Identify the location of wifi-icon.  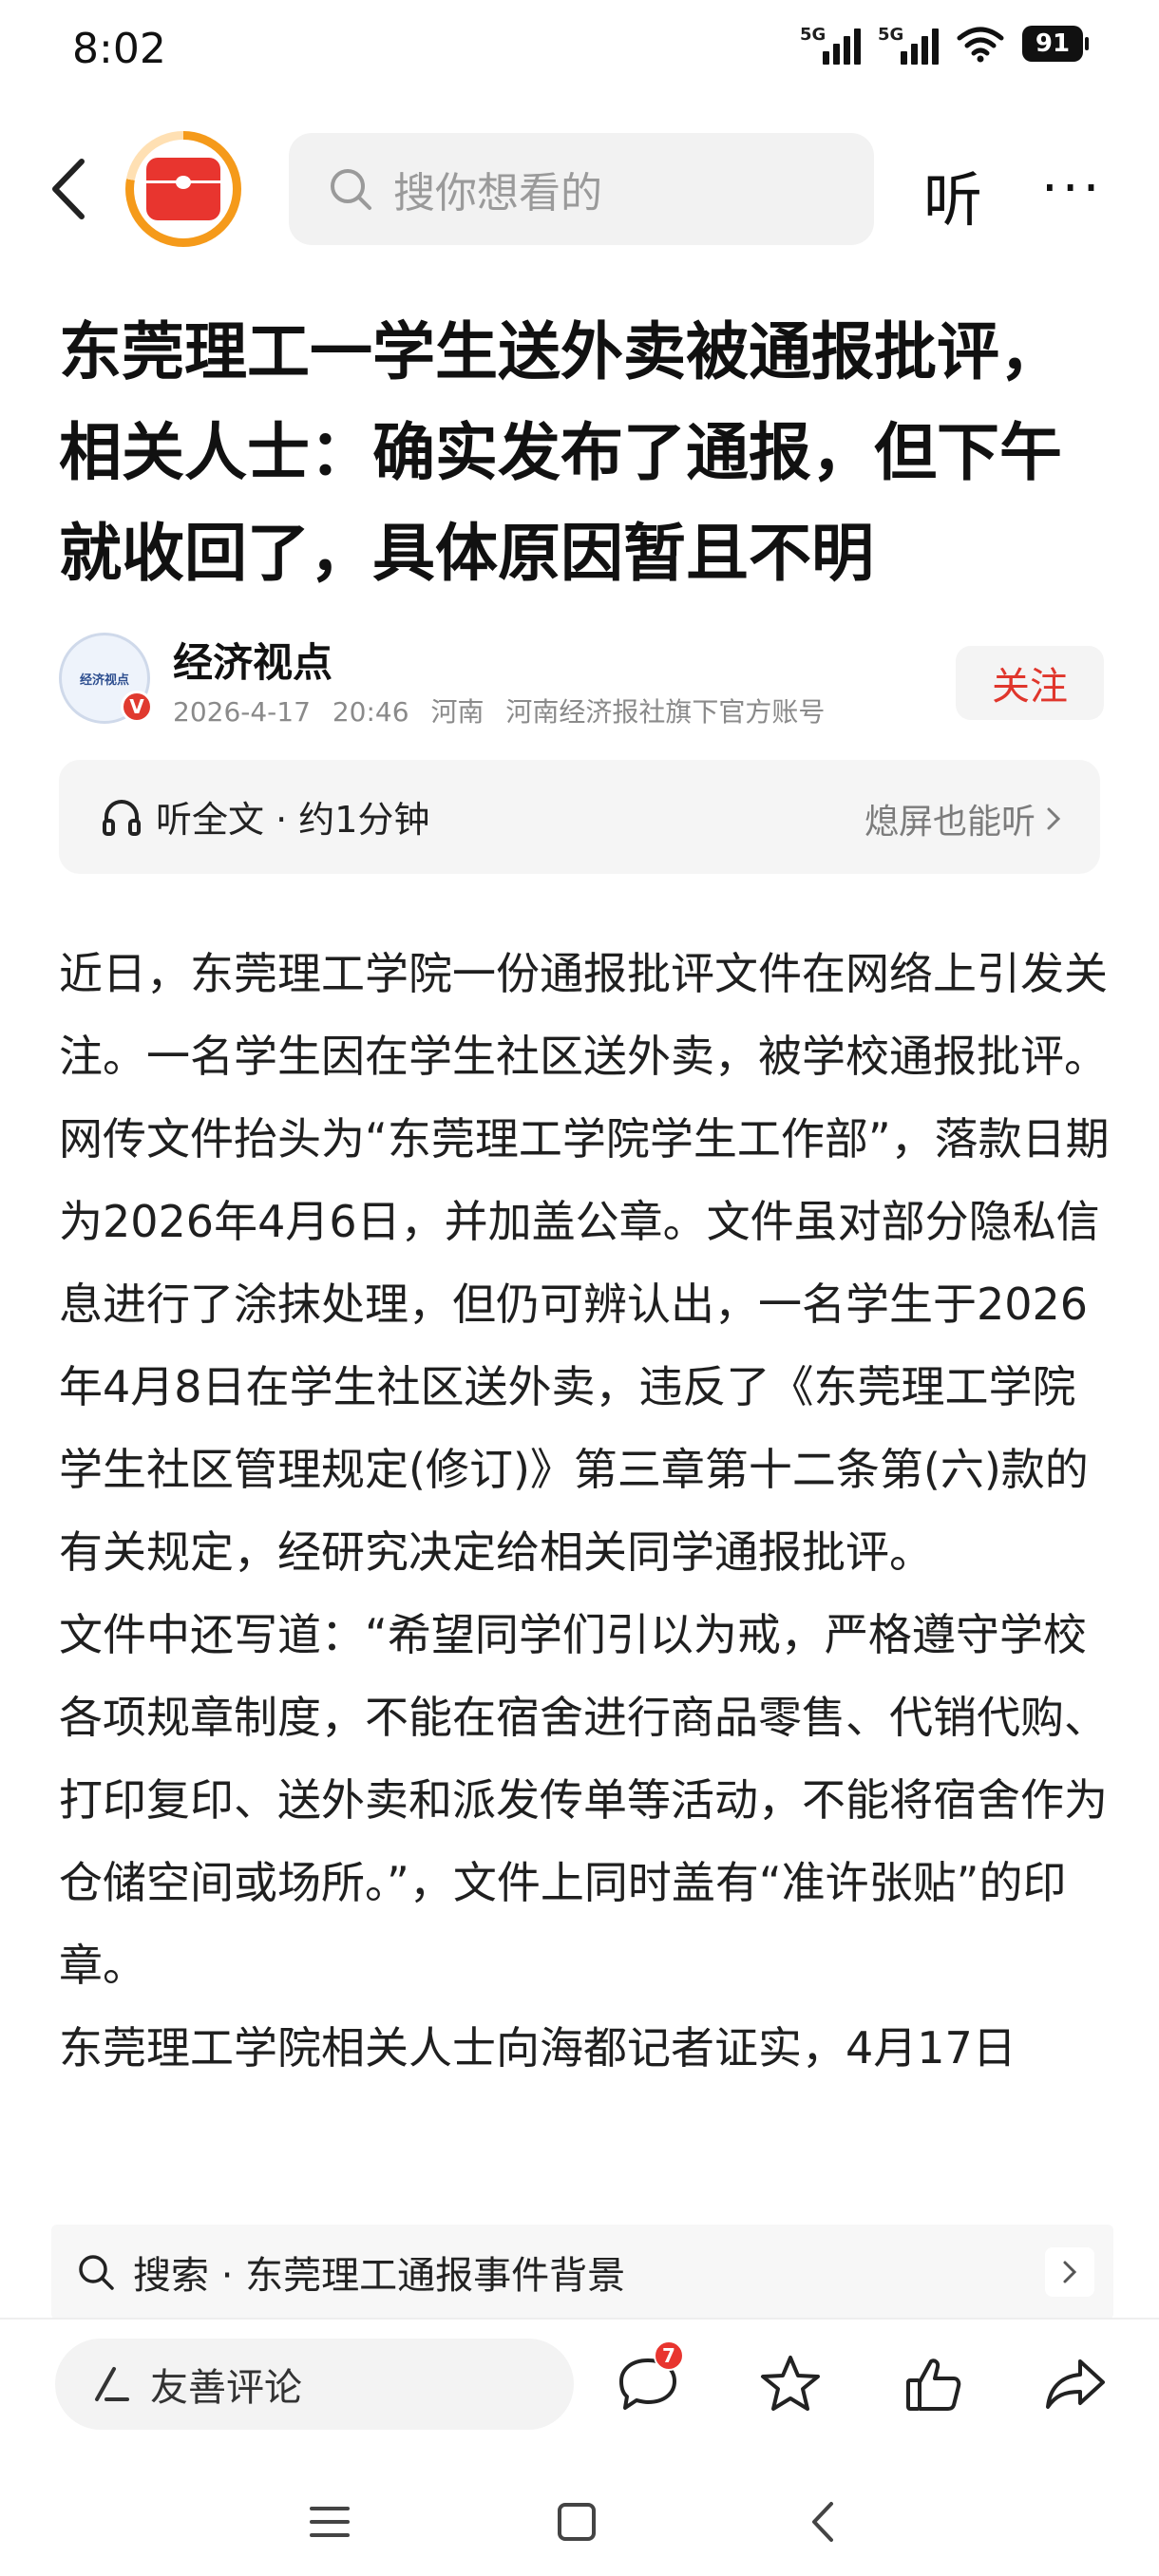
(980, 45).